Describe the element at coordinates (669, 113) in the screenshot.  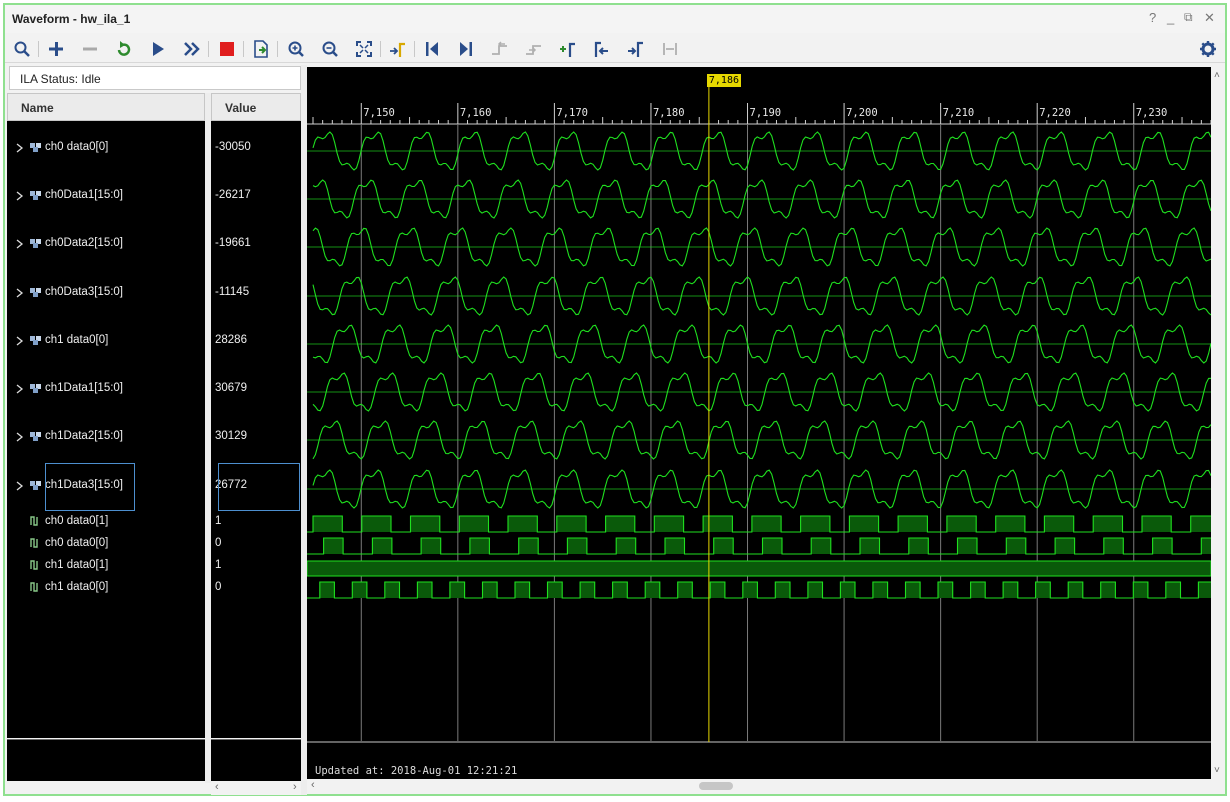
I see `ruler-tick-label: 7,180` at that location.